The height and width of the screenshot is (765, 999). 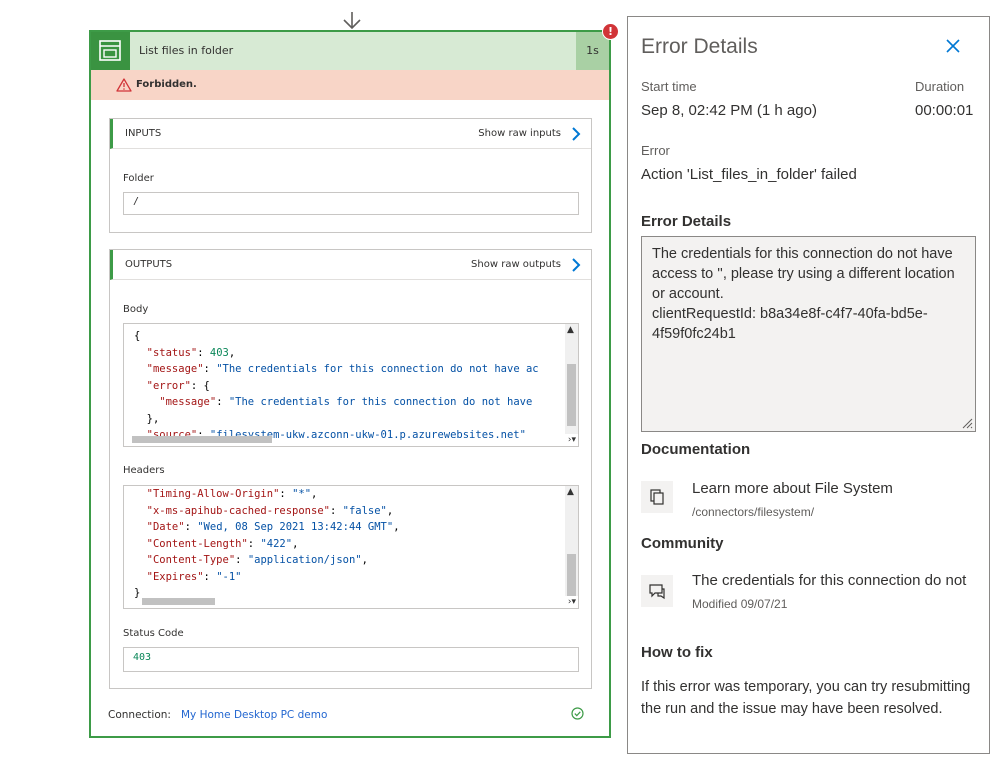 I want to click on close-icon, so click(x=953, y=46).